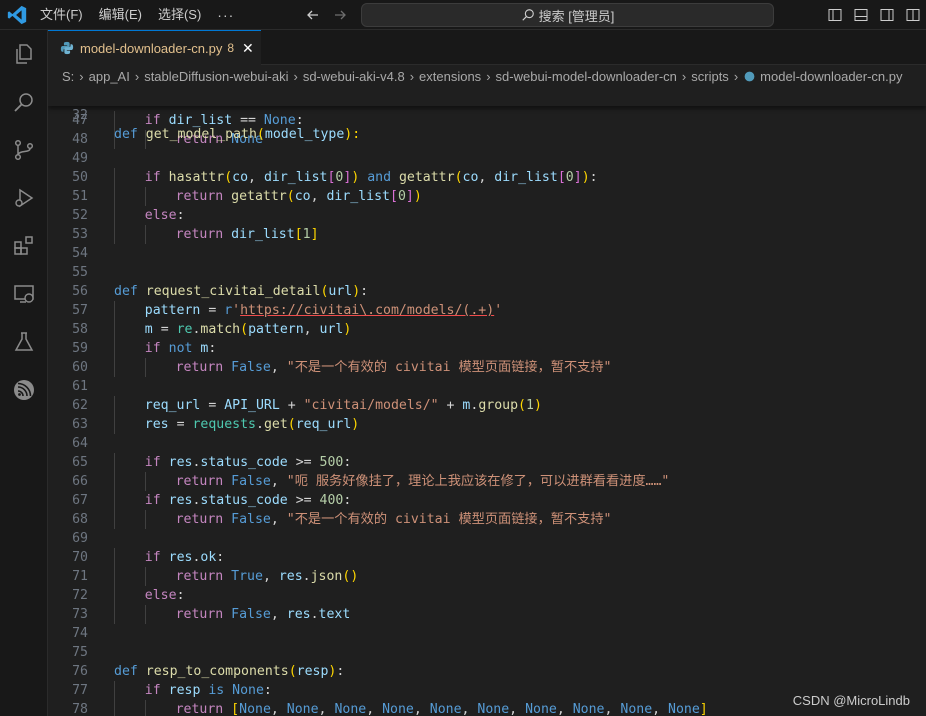  I want to click on code-line: 52 else:, so click(487, 215).